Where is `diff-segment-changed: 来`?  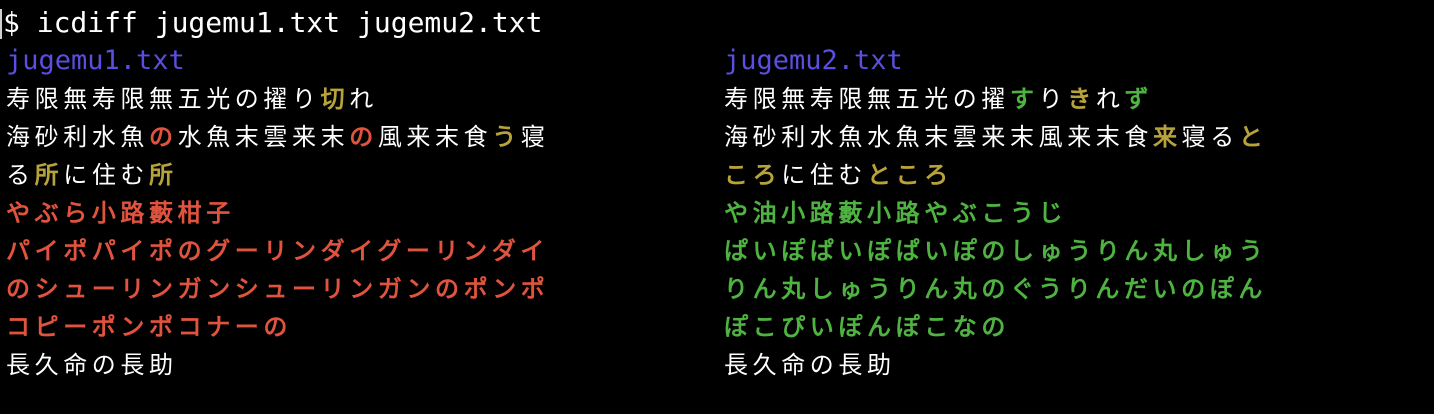
diff-segment-changed: 来 is located at coordinates (1167, 137).